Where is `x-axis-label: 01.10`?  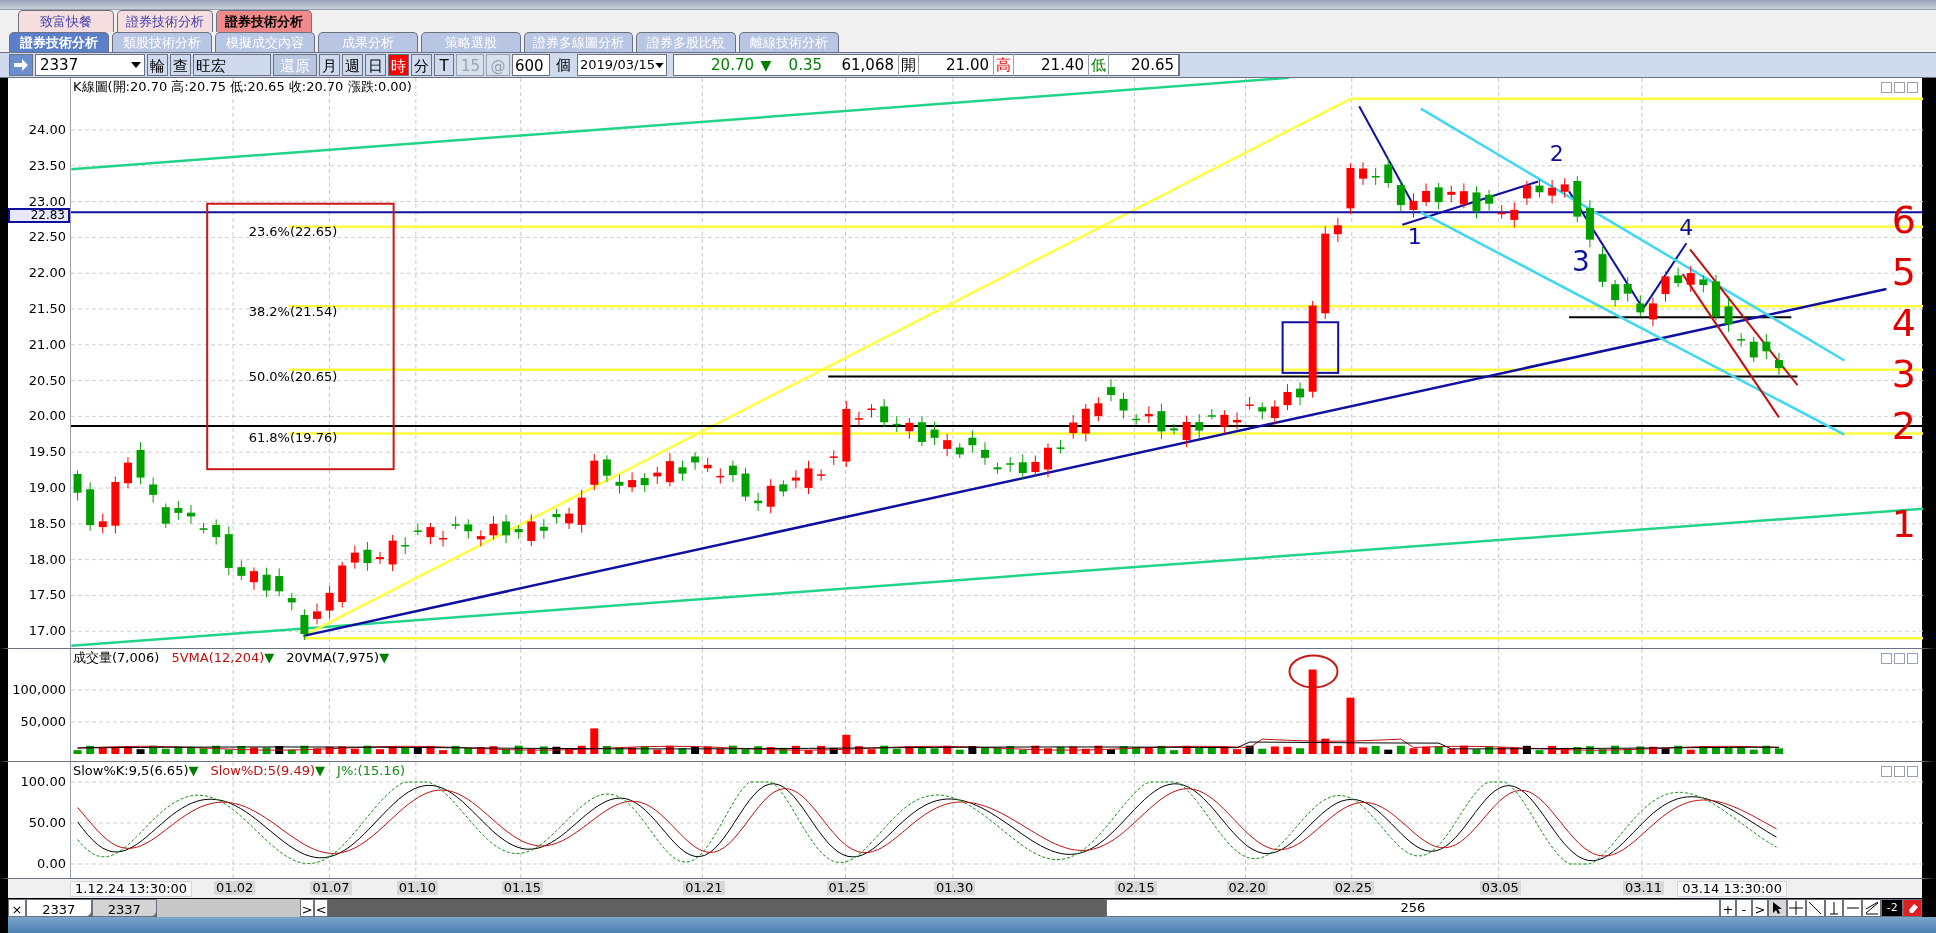 x-axis-label: 01.10 is located at coordinates (417, 888).